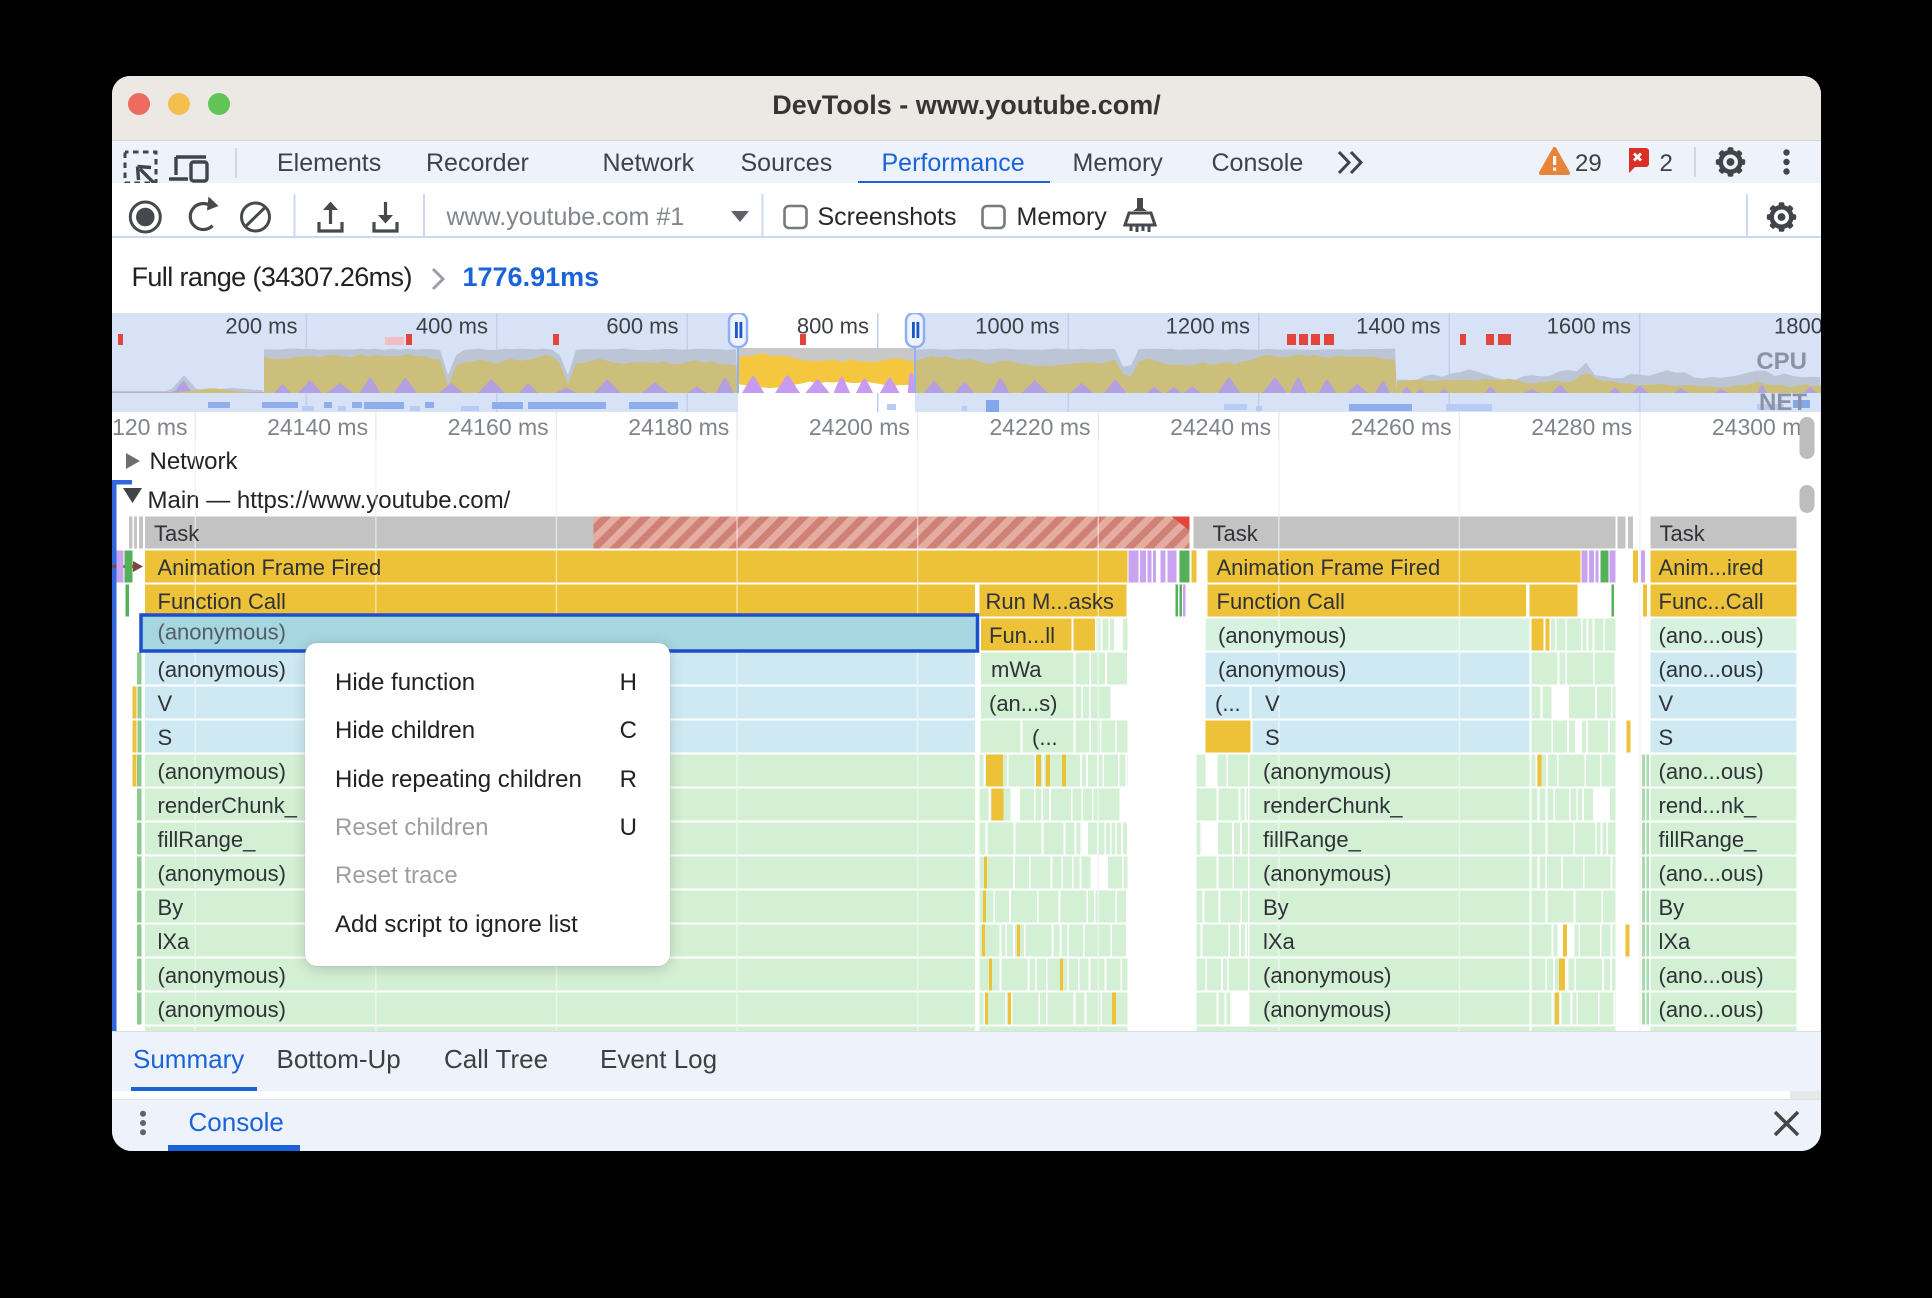 The width and height of the screenshot is (1932, 1298). Describe the element at coordinates (1022, 635) in the screenshot. I see `svg-text: Fun...ll` at that location.